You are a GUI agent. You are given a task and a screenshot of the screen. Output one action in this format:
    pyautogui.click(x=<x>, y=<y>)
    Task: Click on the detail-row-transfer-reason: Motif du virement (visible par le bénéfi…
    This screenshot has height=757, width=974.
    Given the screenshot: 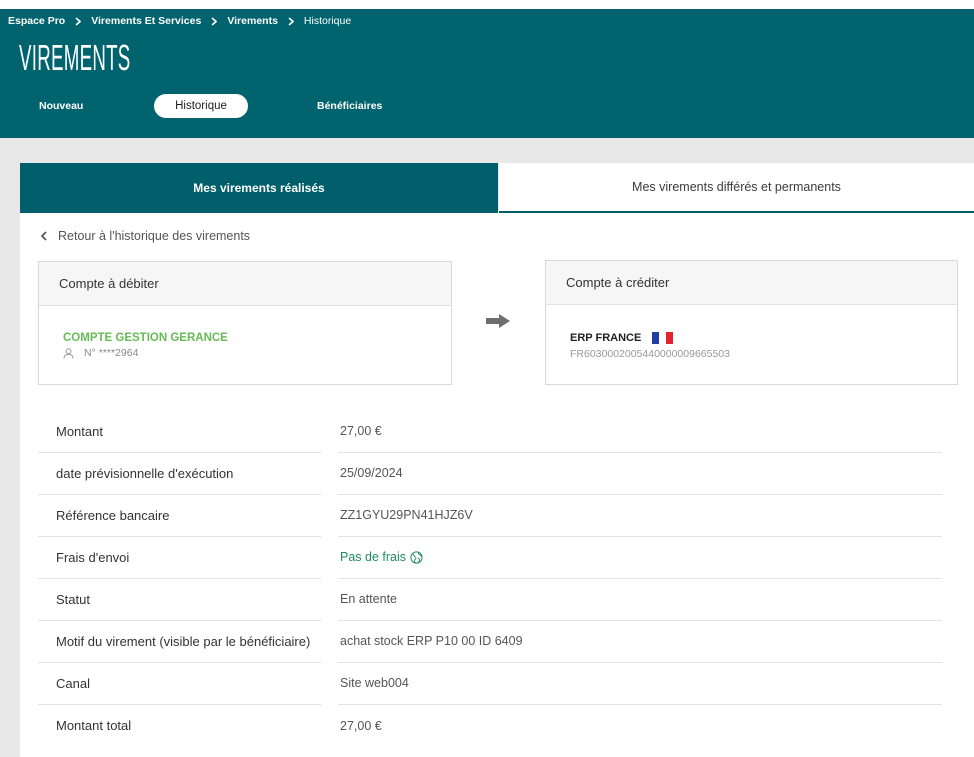 What is the action you would take?
    pyautogui.click(x=490, y=642)
    